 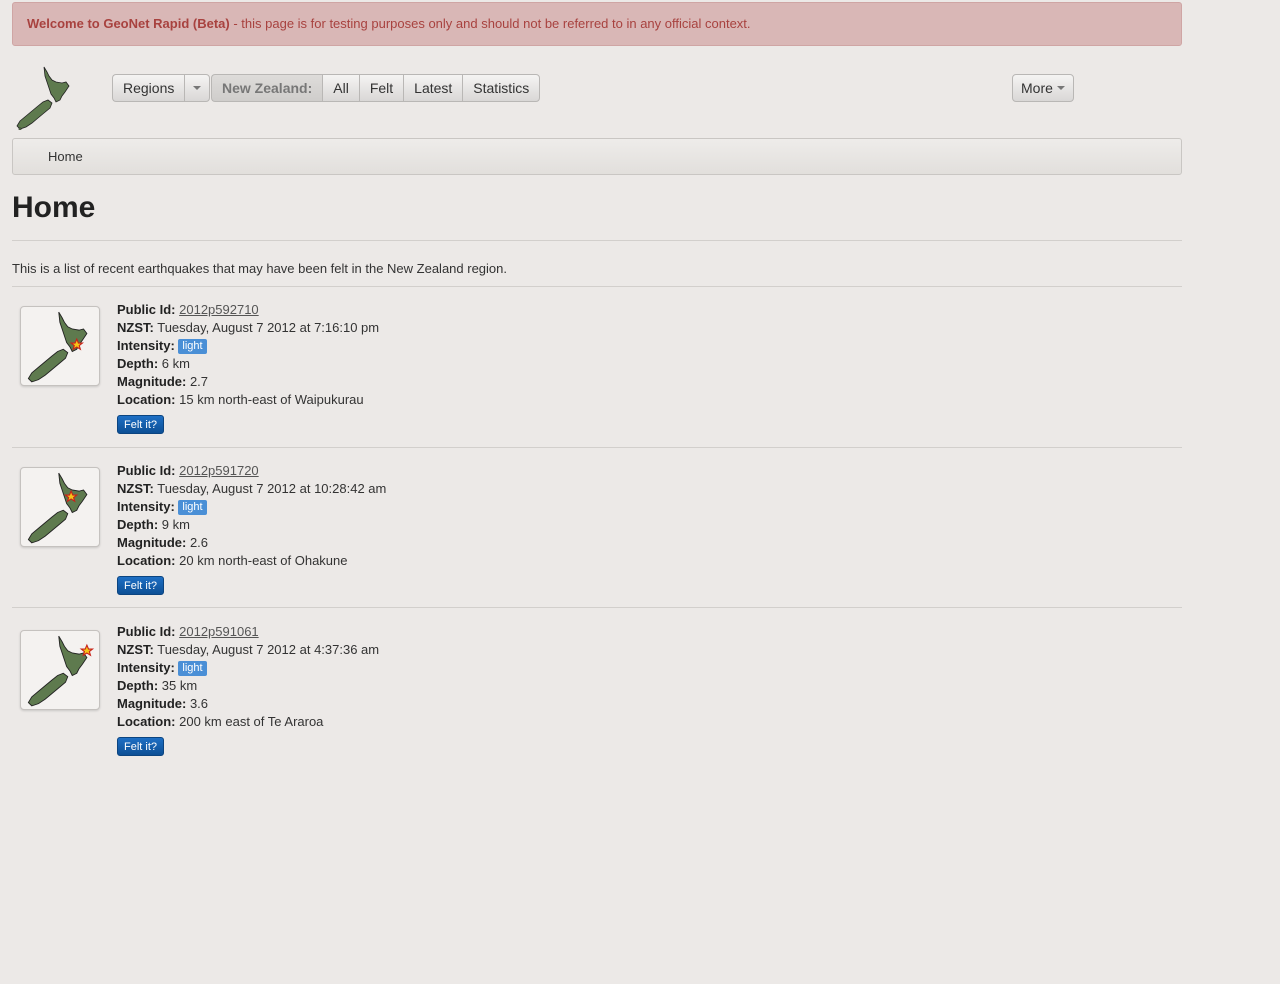 I want to click on quake-magnitude: 2.6, so click(x=199, y=542).